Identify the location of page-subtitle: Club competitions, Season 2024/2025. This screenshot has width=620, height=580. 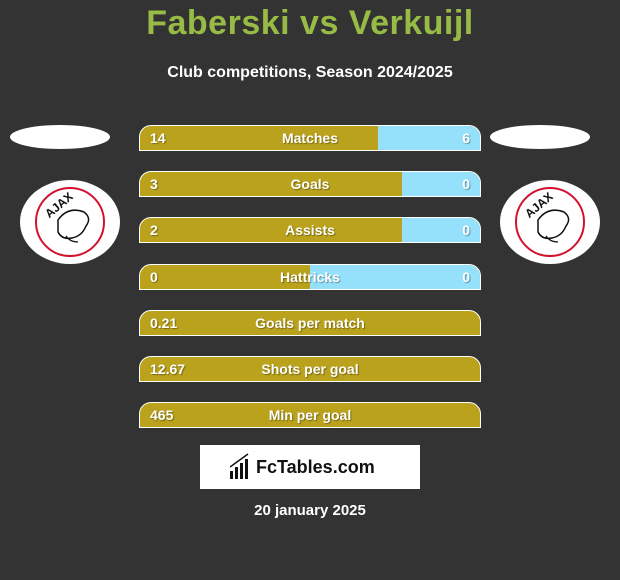
(310, 72).